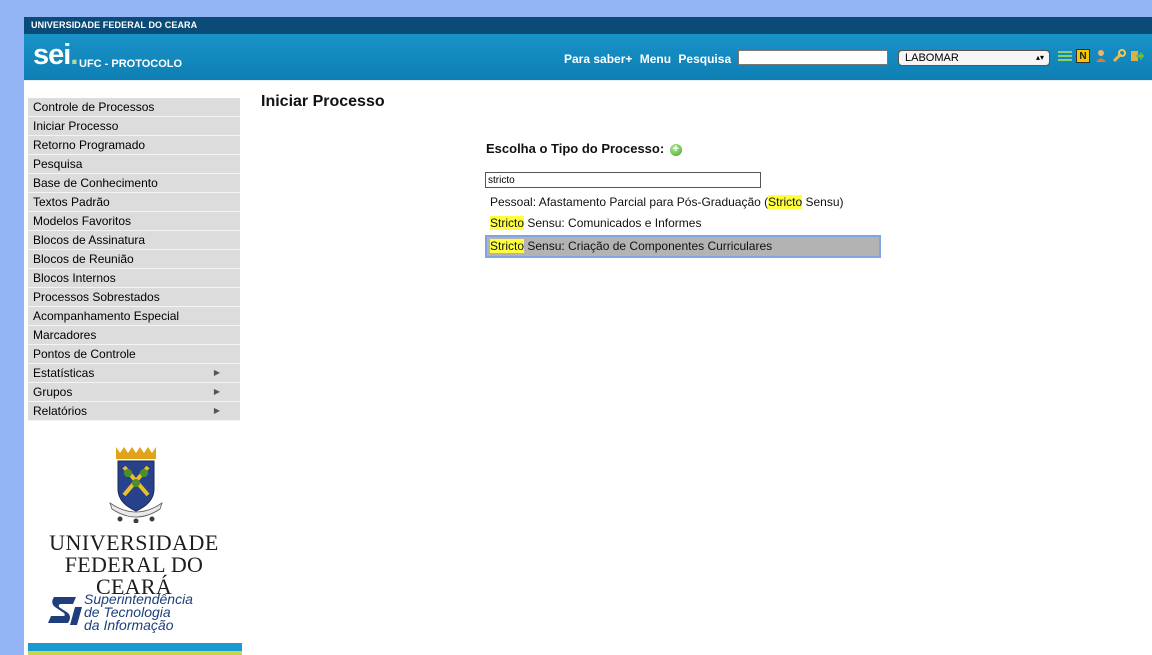 The height and width of the screenshot is (655, 1152). What do you see at coordinates (94, 107) in the screenshot?
I see `sidebar-item-label: Controle de Processos` at bounding box center [94, 107].